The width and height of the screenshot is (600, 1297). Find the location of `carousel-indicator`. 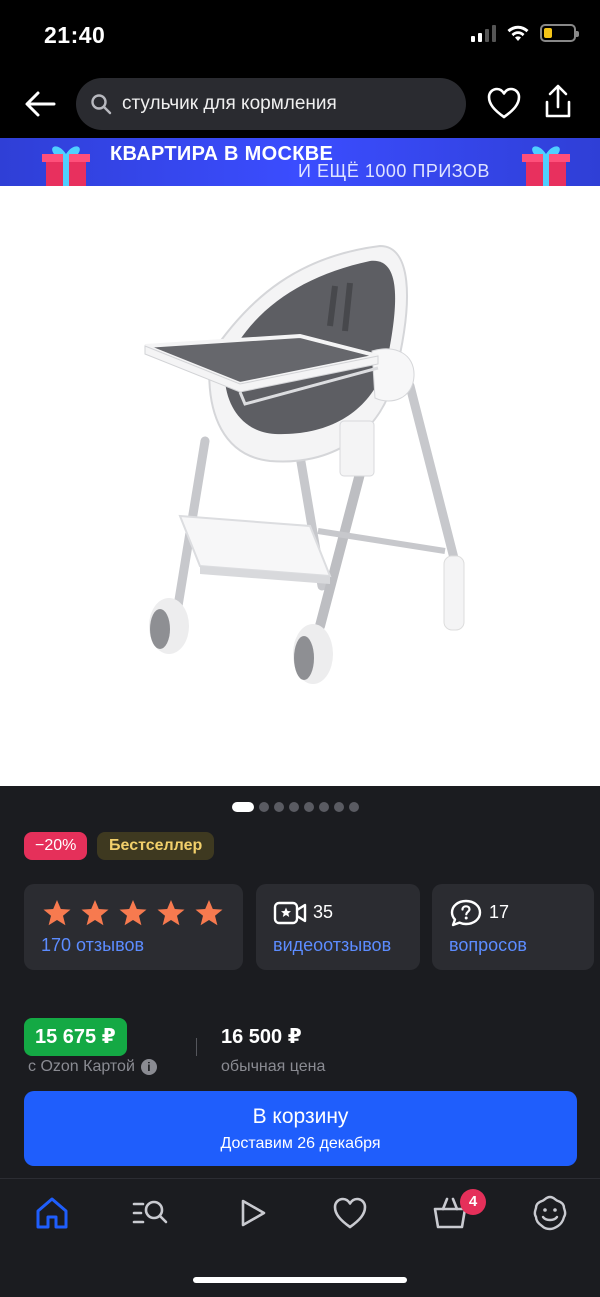

carousel-indicator is located at coordinates (295, 807).